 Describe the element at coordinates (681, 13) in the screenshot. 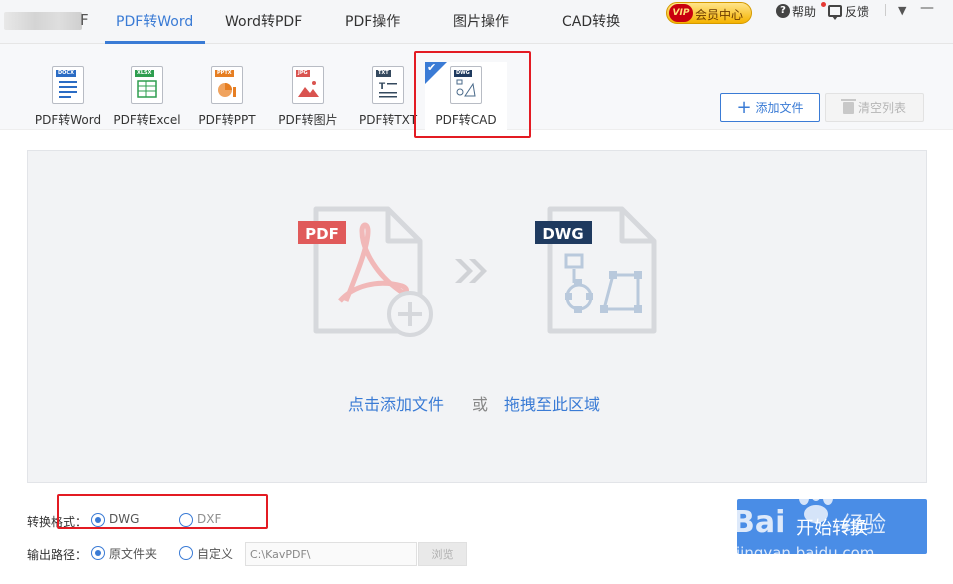

I see `vip-crown-icon: VIP` at that location.